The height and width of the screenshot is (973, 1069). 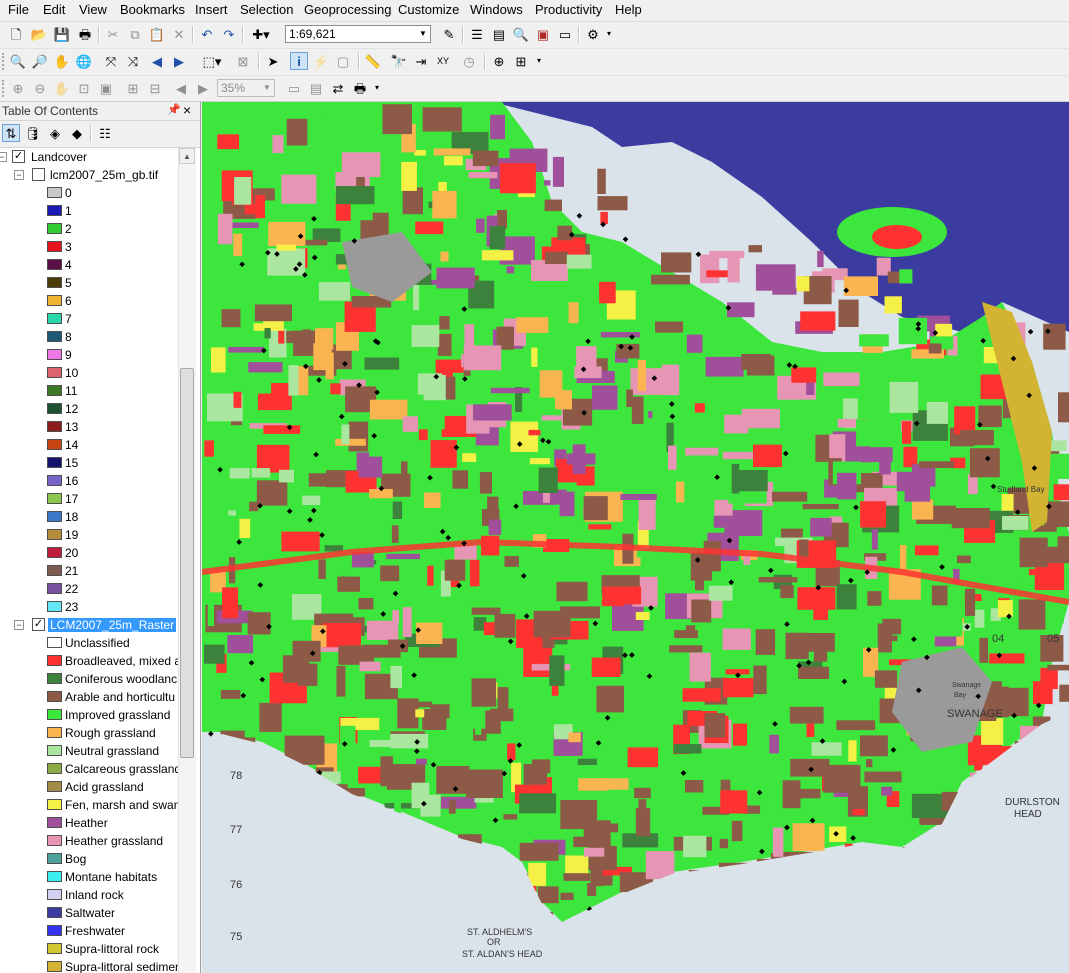 What do you see at coordinates (39, 34) in the screenshot?
I see `open-folder-icon: 📂` at bounding box center [39, 34].